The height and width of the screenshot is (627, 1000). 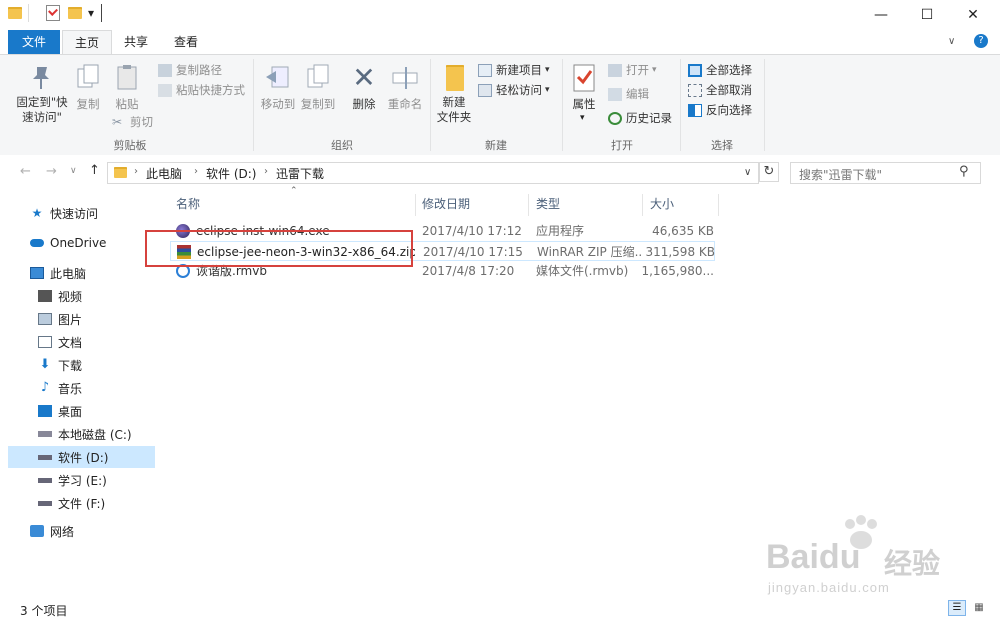 What do you see at coordinates (769, 172) in the screenshot?
I see `refresh-icon: ↻` at bounding box center [769, 172].